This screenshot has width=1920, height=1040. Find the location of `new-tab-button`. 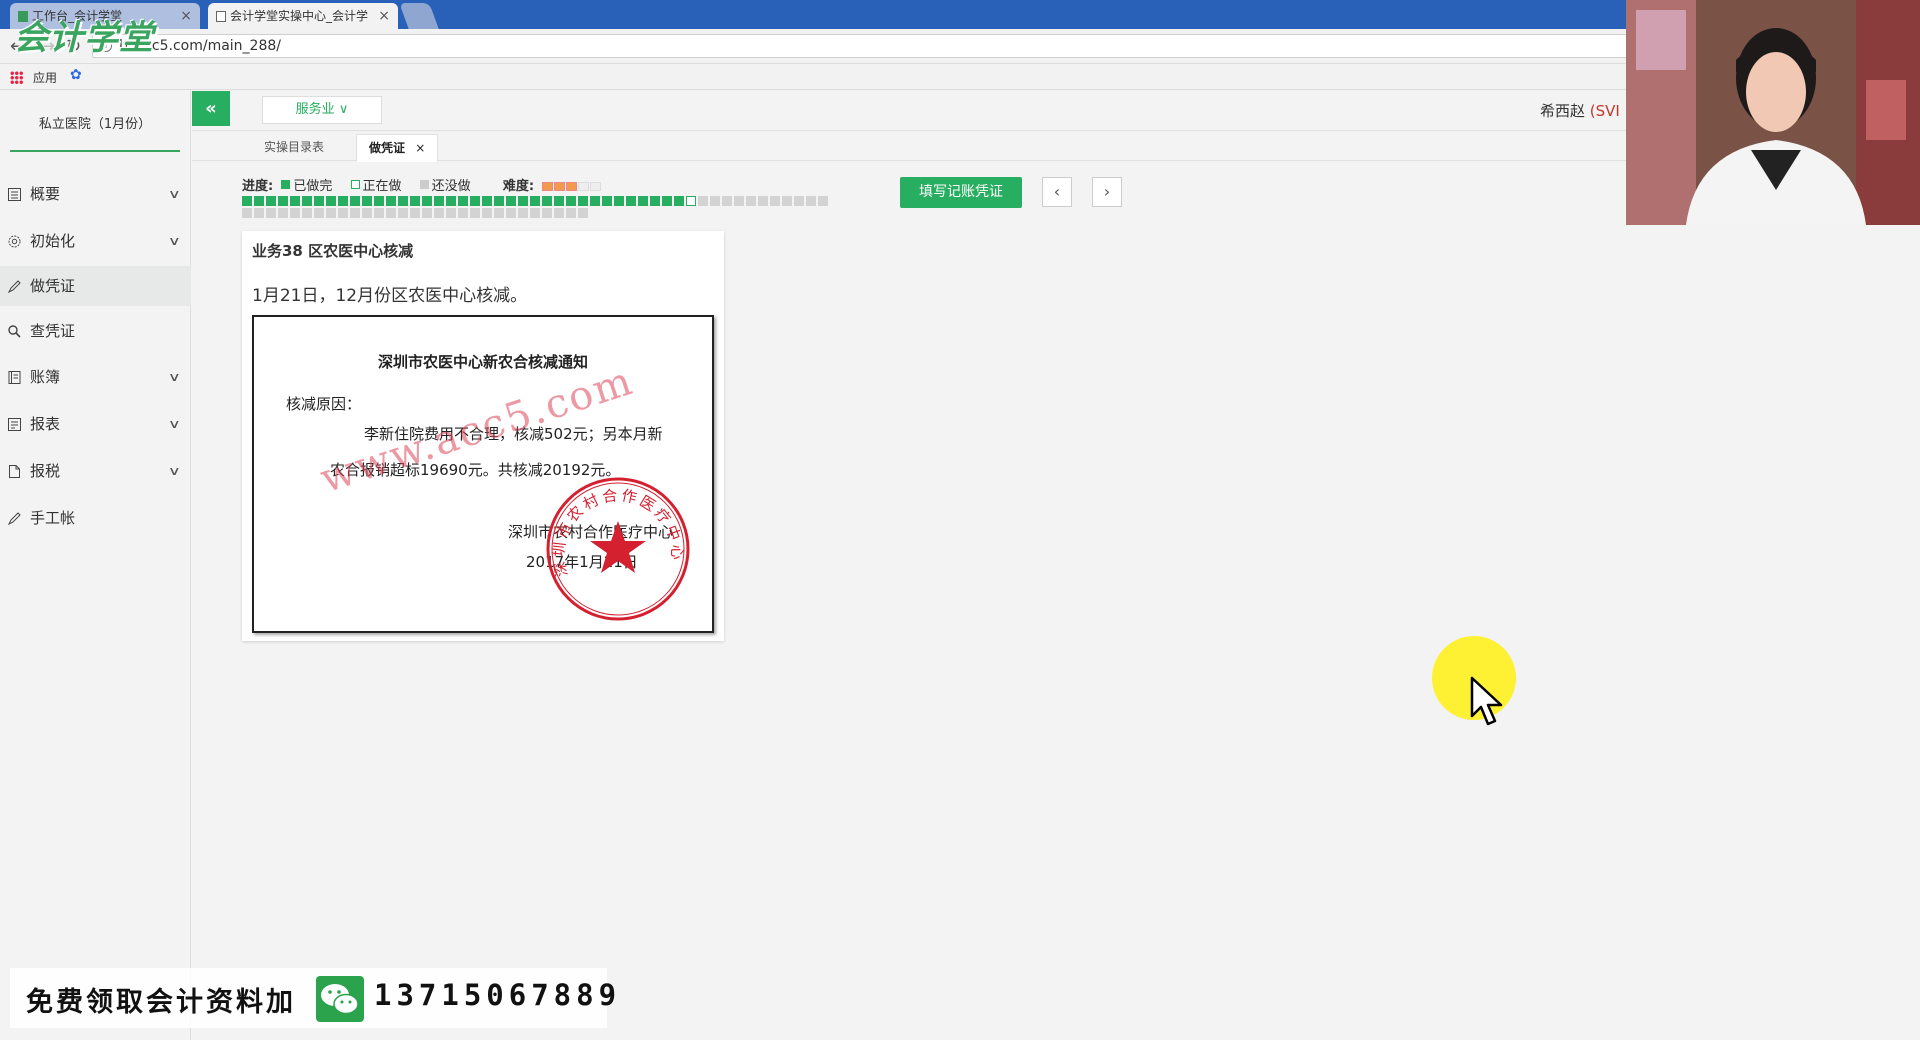

new-tab-button is located at coordinates (419, 16).